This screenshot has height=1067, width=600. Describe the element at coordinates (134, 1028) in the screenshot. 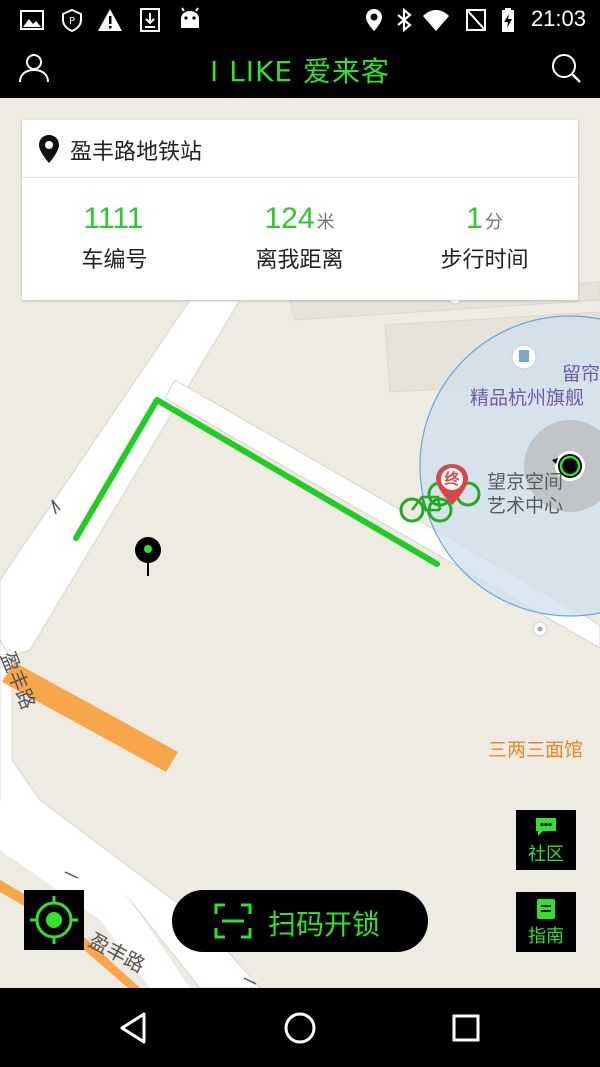

I see `back-icon` at that location.